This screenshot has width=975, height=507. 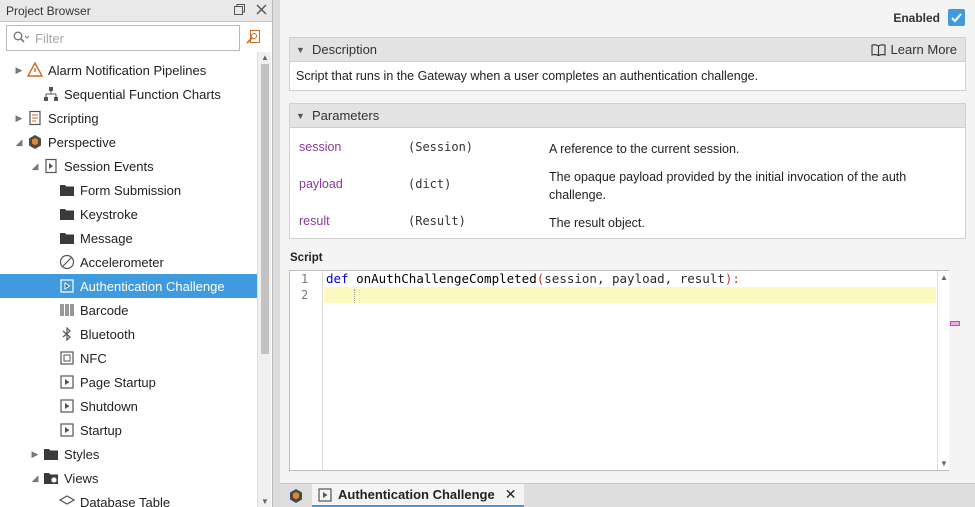 I want to click on tree-item: Bluetooth, so click(x=128, y=334).